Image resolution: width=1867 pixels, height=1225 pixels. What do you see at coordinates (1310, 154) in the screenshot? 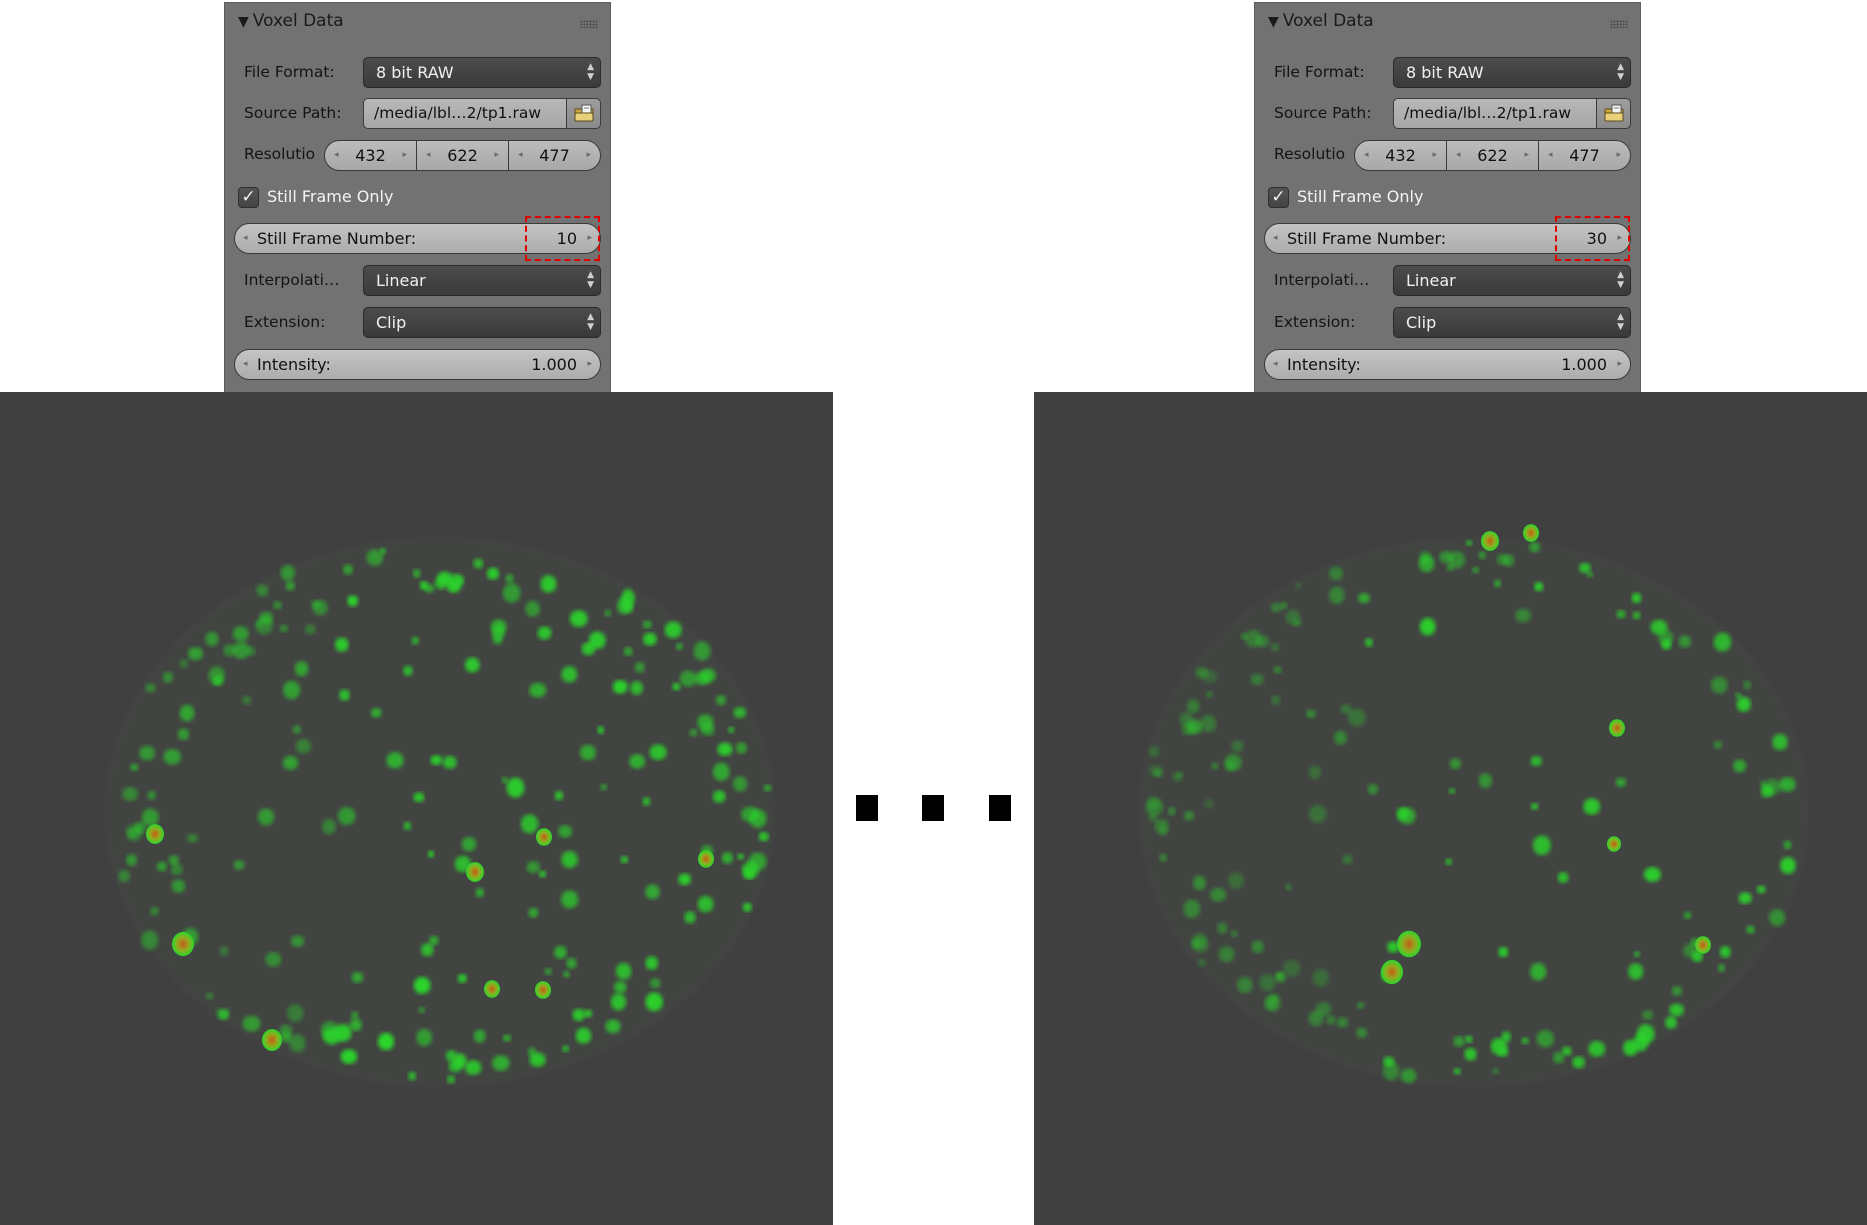
I see `resolution-label: Resolutio` at bounding box center [1310, 154].